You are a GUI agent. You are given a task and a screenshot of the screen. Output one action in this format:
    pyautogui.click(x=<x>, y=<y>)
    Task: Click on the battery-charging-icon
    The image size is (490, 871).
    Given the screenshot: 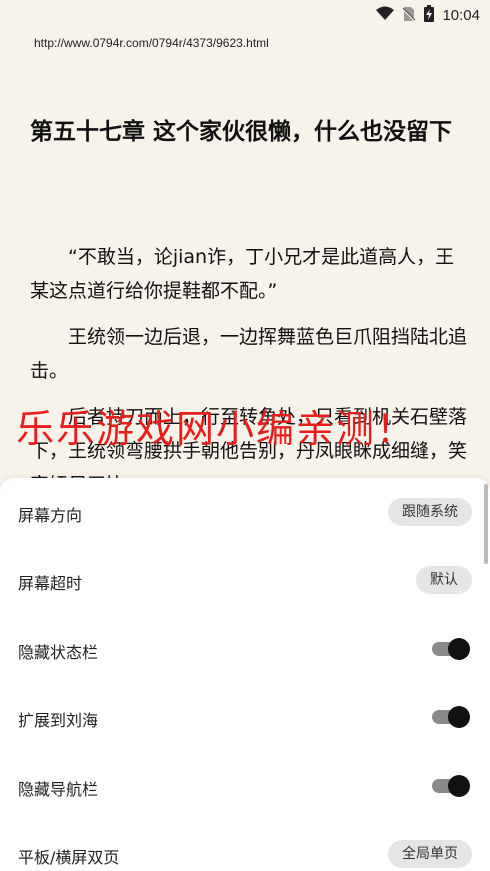 What is the action you would take?
    pyautogui.click(x=429, y=15)
    